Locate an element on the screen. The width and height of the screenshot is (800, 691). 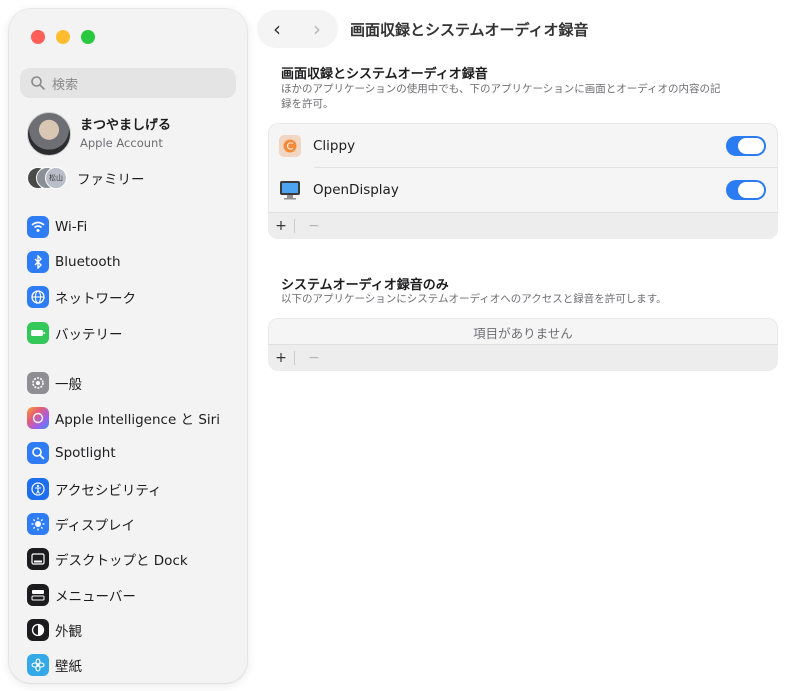
sidebar-item-label: 壁紙 is located at coordinates (68, 667).